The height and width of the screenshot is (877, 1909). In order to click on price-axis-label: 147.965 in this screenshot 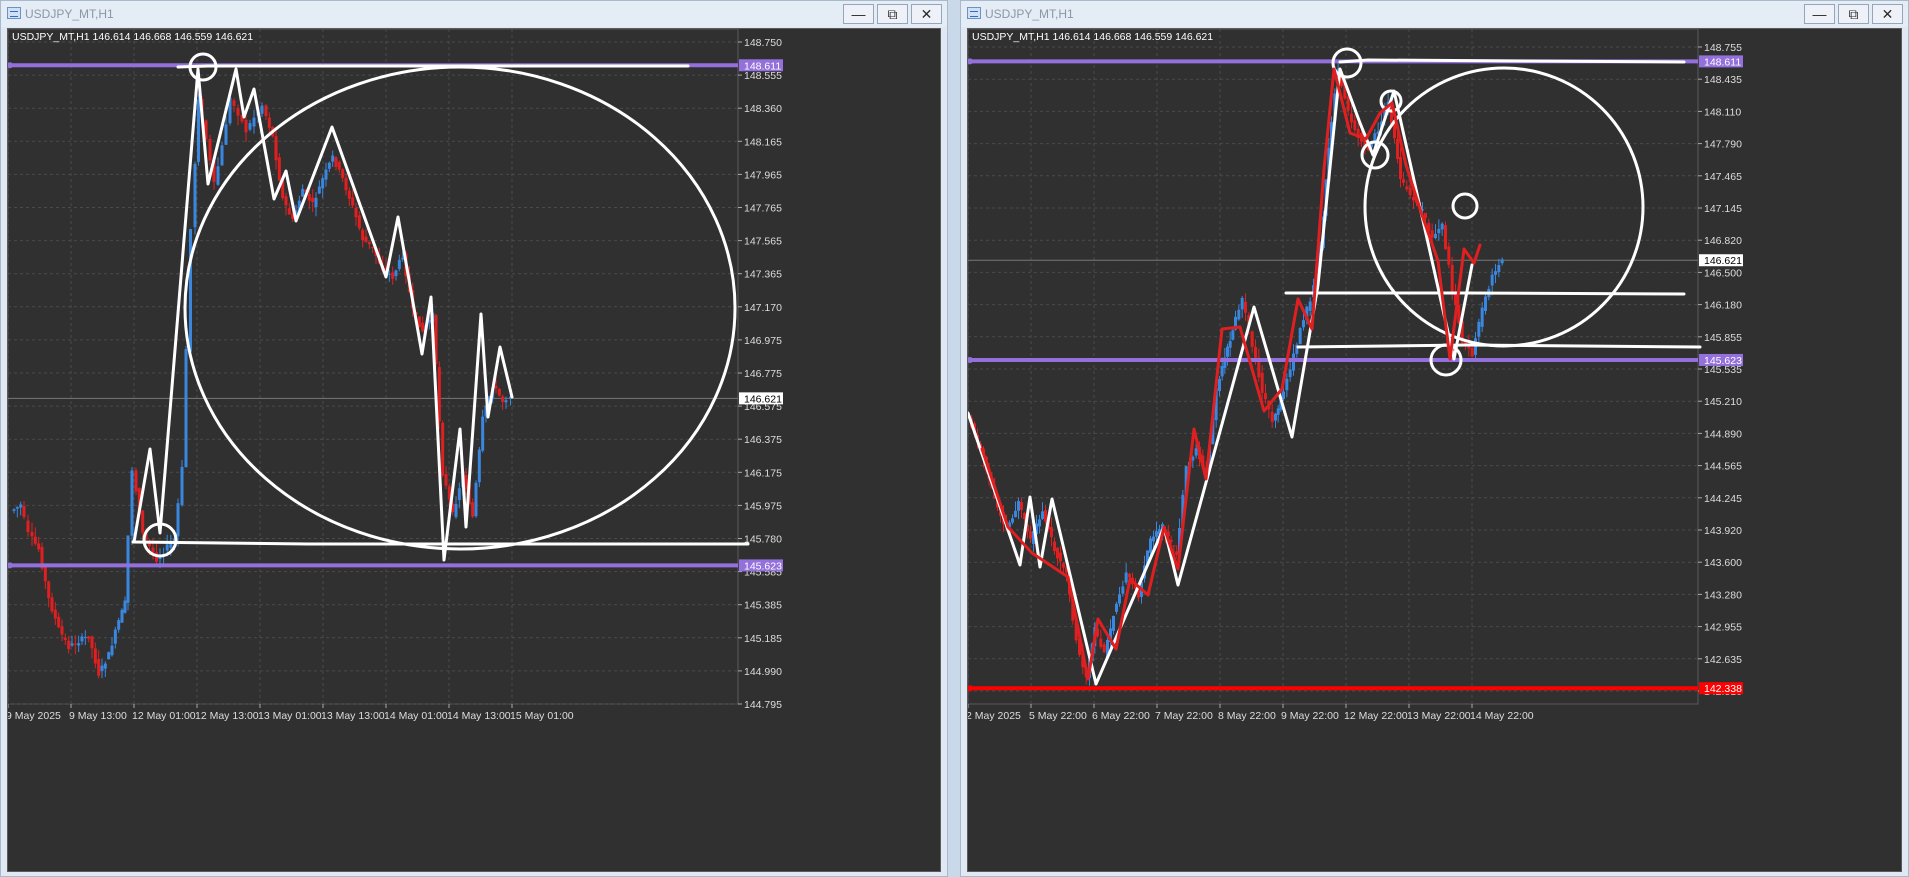, I will do `click(763, 175)`.